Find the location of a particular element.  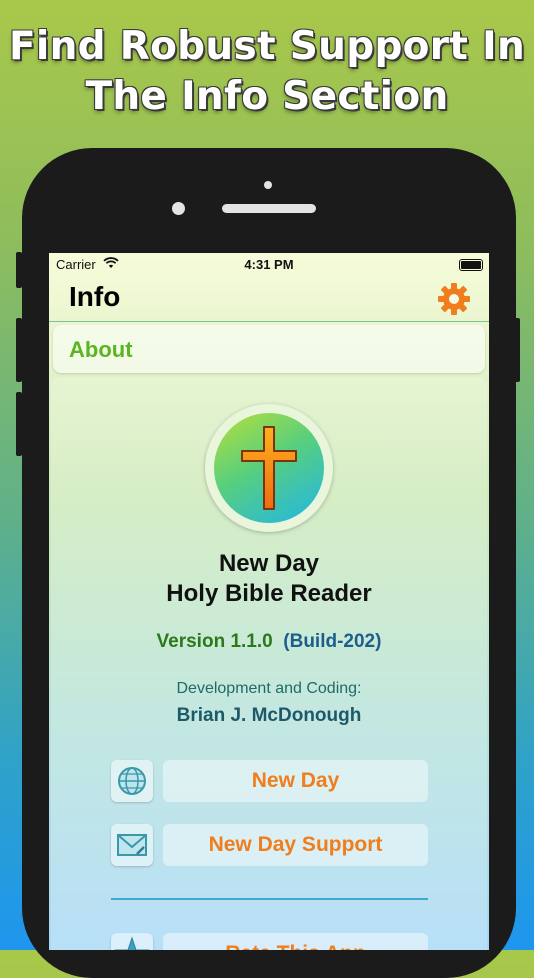

support-icon-box is located at coordinates (132, 845).